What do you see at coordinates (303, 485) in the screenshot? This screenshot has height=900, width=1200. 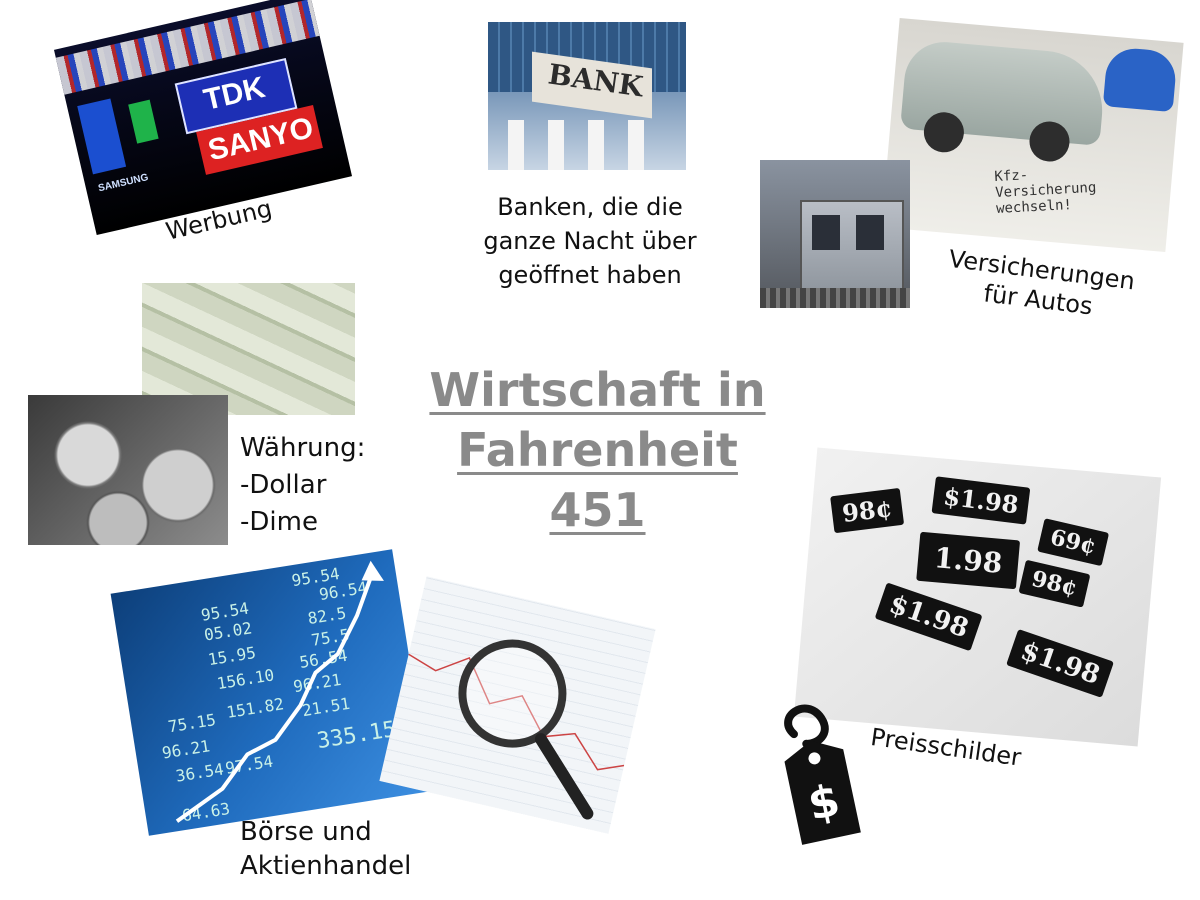 I see `waehrung-caption: Währung: -Dollar -Dime` at bounding box center [303, 485].